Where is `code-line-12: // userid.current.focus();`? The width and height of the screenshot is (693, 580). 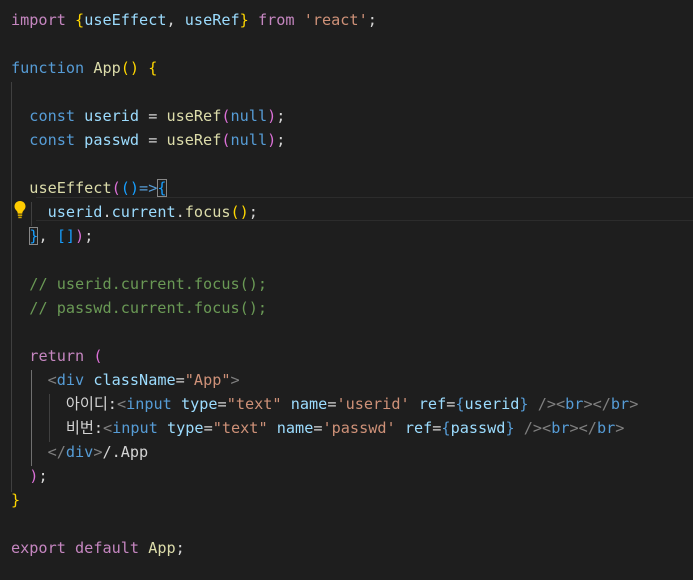
code-line-12: // userid.current.focus(); is located at coordinates (139, 284).